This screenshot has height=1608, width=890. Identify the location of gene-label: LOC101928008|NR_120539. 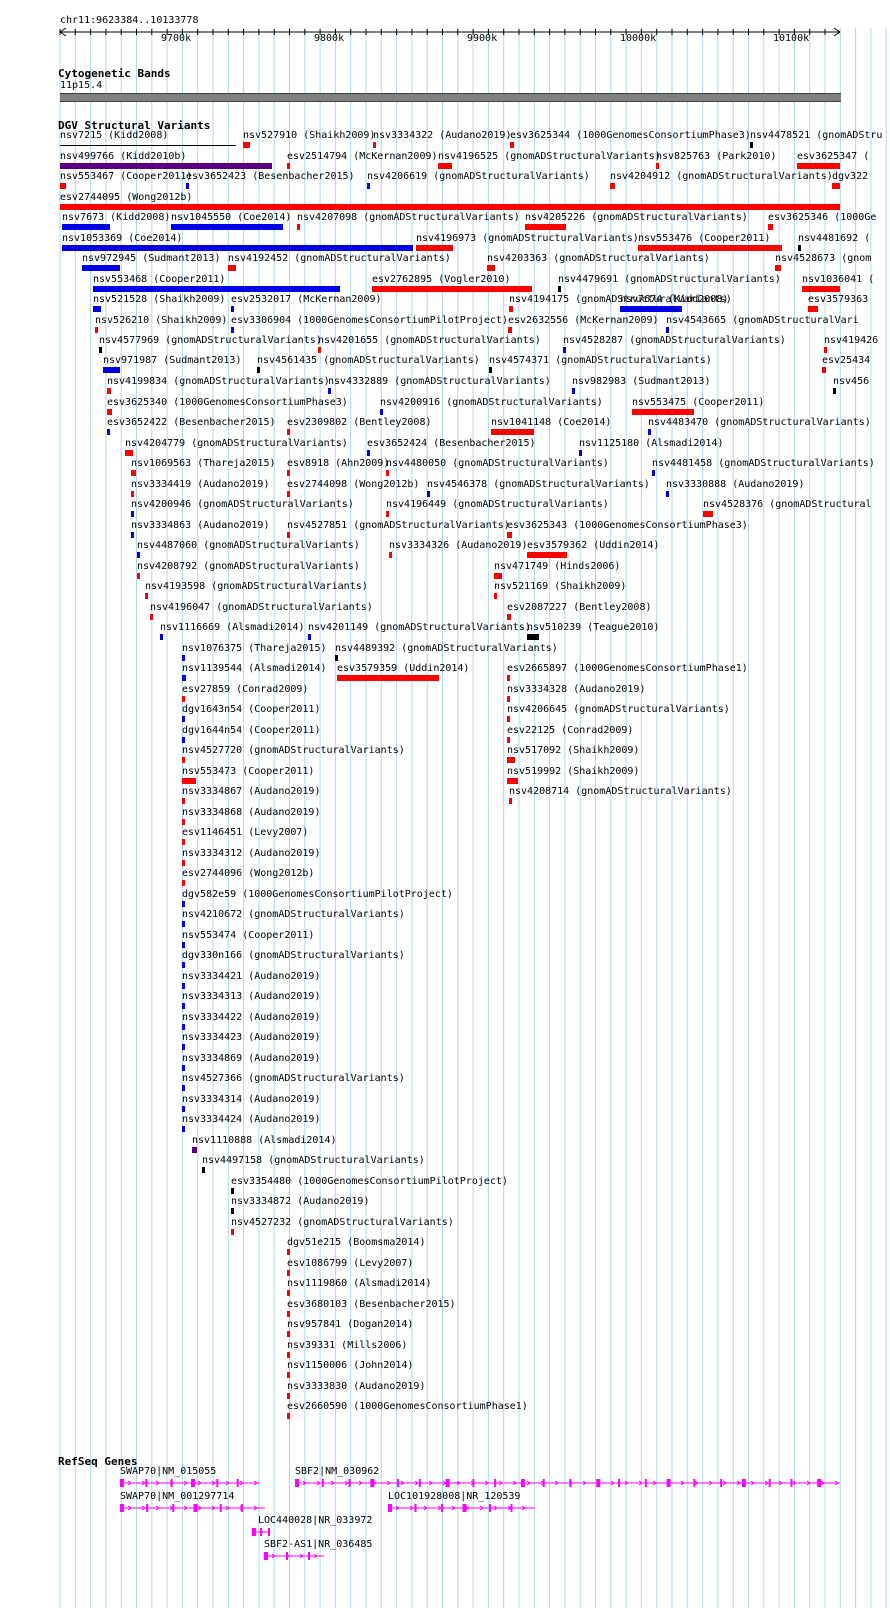
(454, 1496).